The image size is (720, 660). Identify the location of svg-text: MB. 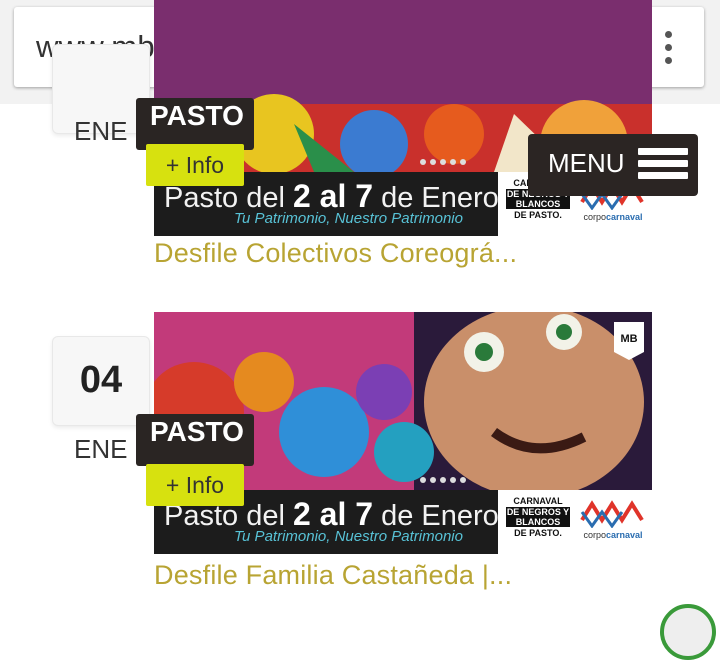
(628, 339).